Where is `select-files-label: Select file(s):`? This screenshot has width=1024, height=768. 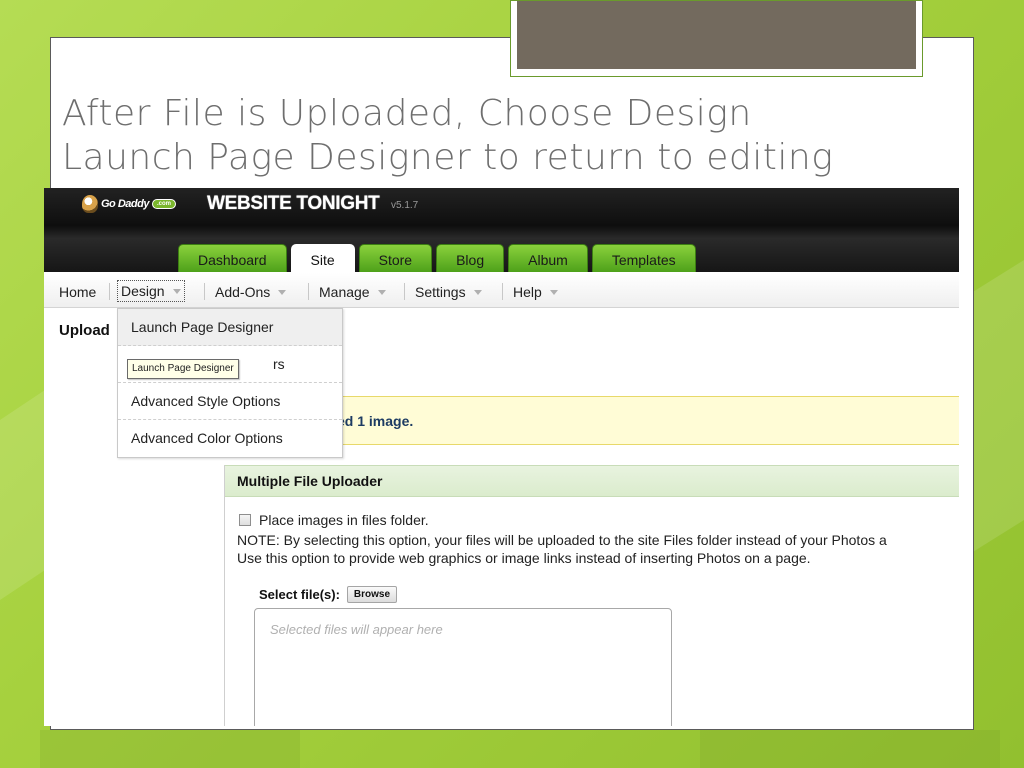 select-files-label: Select file(s): is located at coordinates (299, 594).